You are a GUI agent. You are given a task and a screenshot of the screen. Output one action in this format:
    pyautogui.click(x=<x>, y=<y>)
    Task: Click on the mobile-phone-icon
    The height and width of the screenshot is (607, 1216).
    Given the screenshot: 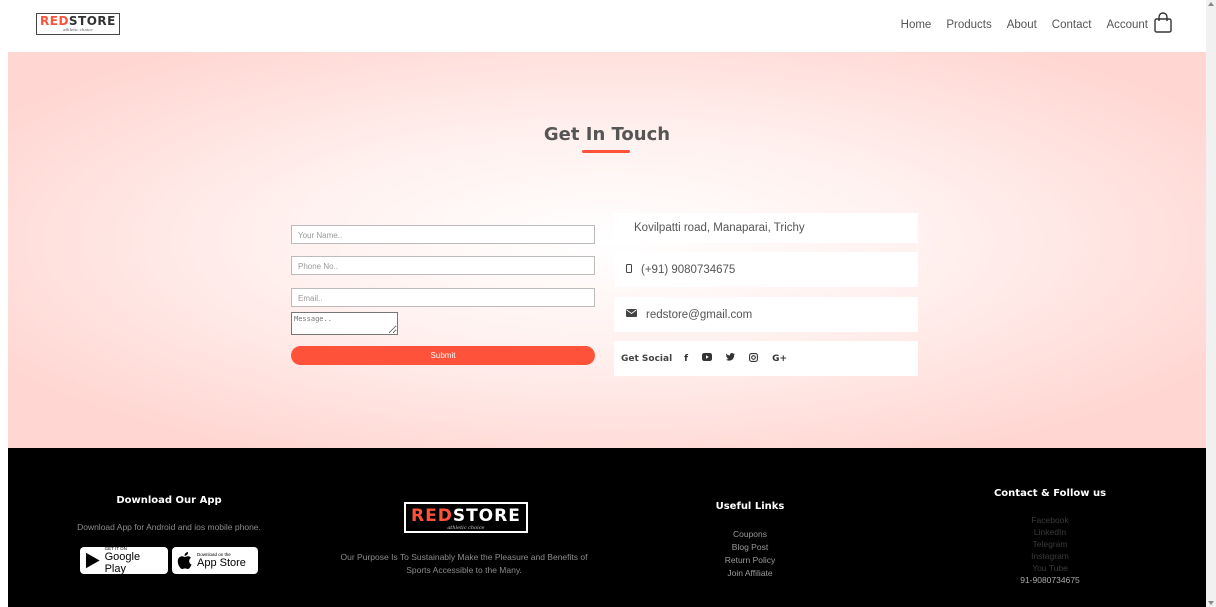 What is the action you would take?
    pyautogui.click(x=629, y=269)
    